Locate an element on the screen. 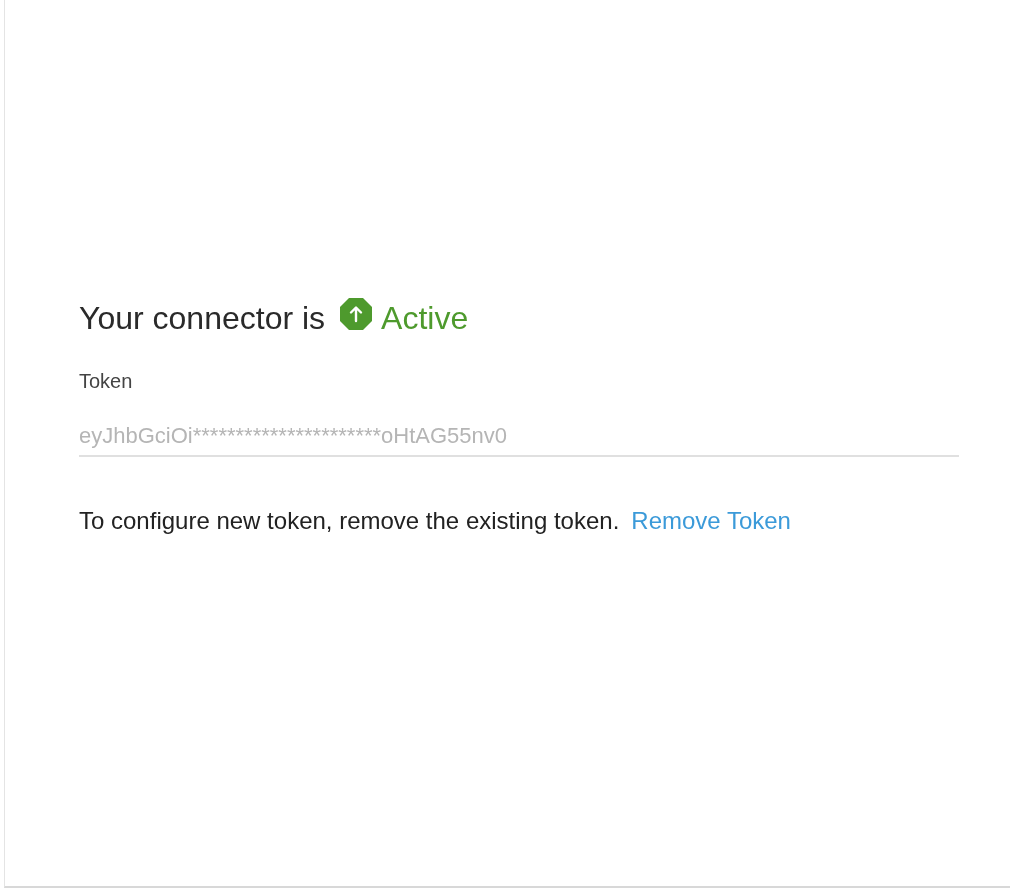 This screenshot has width=1010, height=890. remove-token-link: Remove Token is located at coordinates (711, 521).